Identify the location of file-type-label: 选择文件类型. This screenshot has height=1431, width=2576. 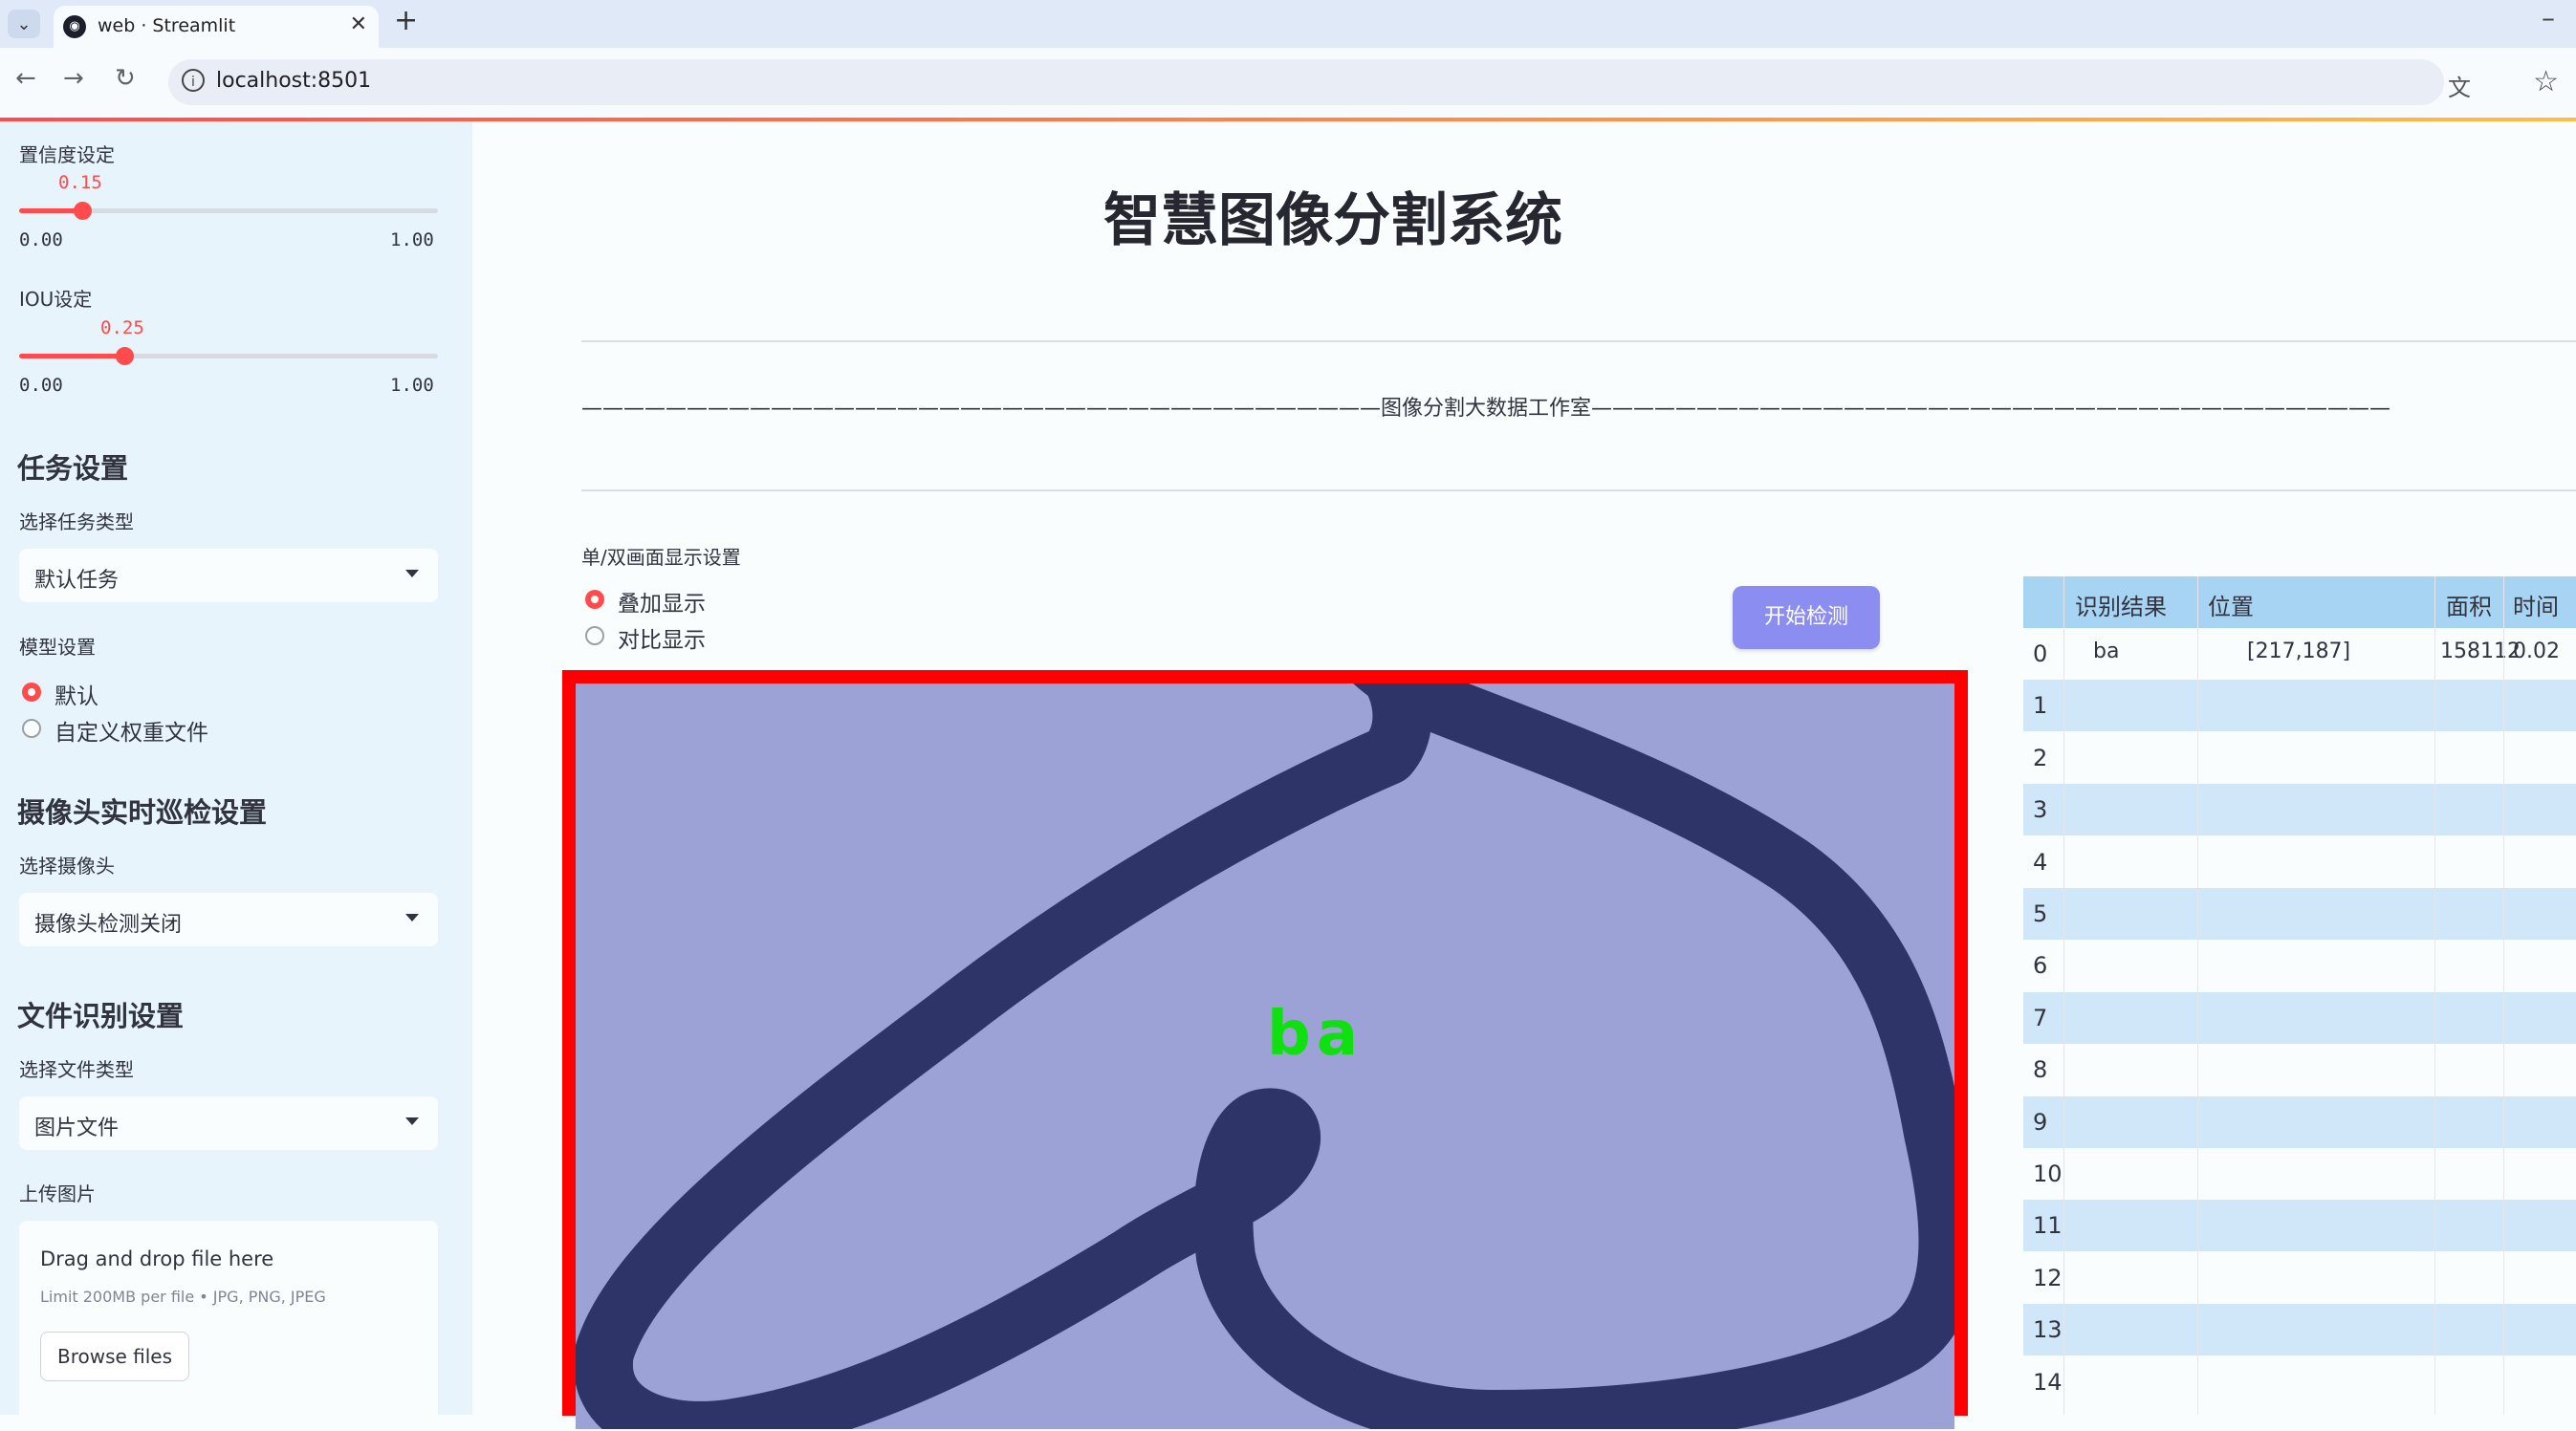
(76, 1069).